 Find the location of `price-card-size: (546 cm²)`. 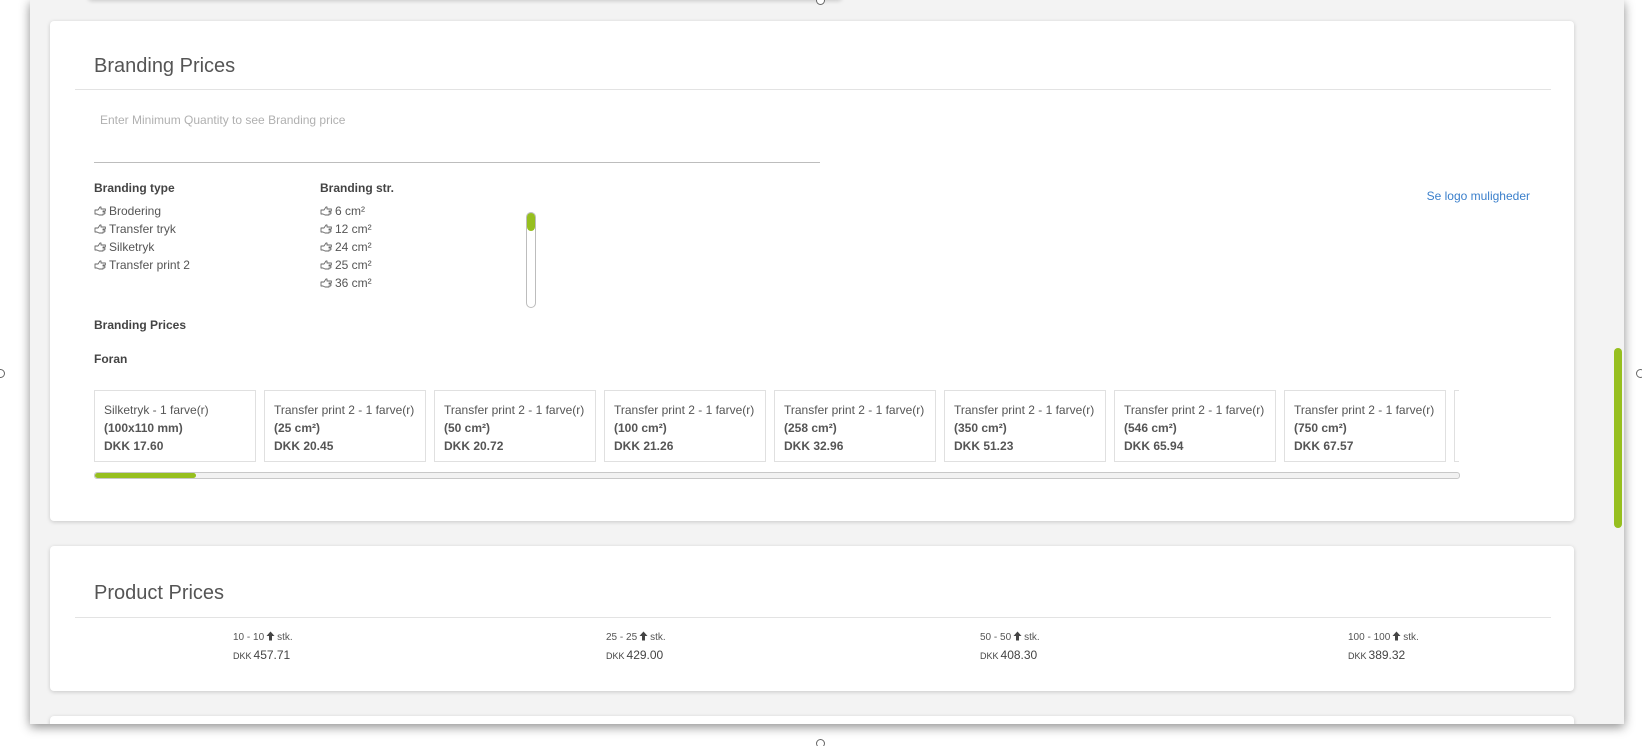

price-card-size: (546 cm²) is located at coordinates (1150, 428).